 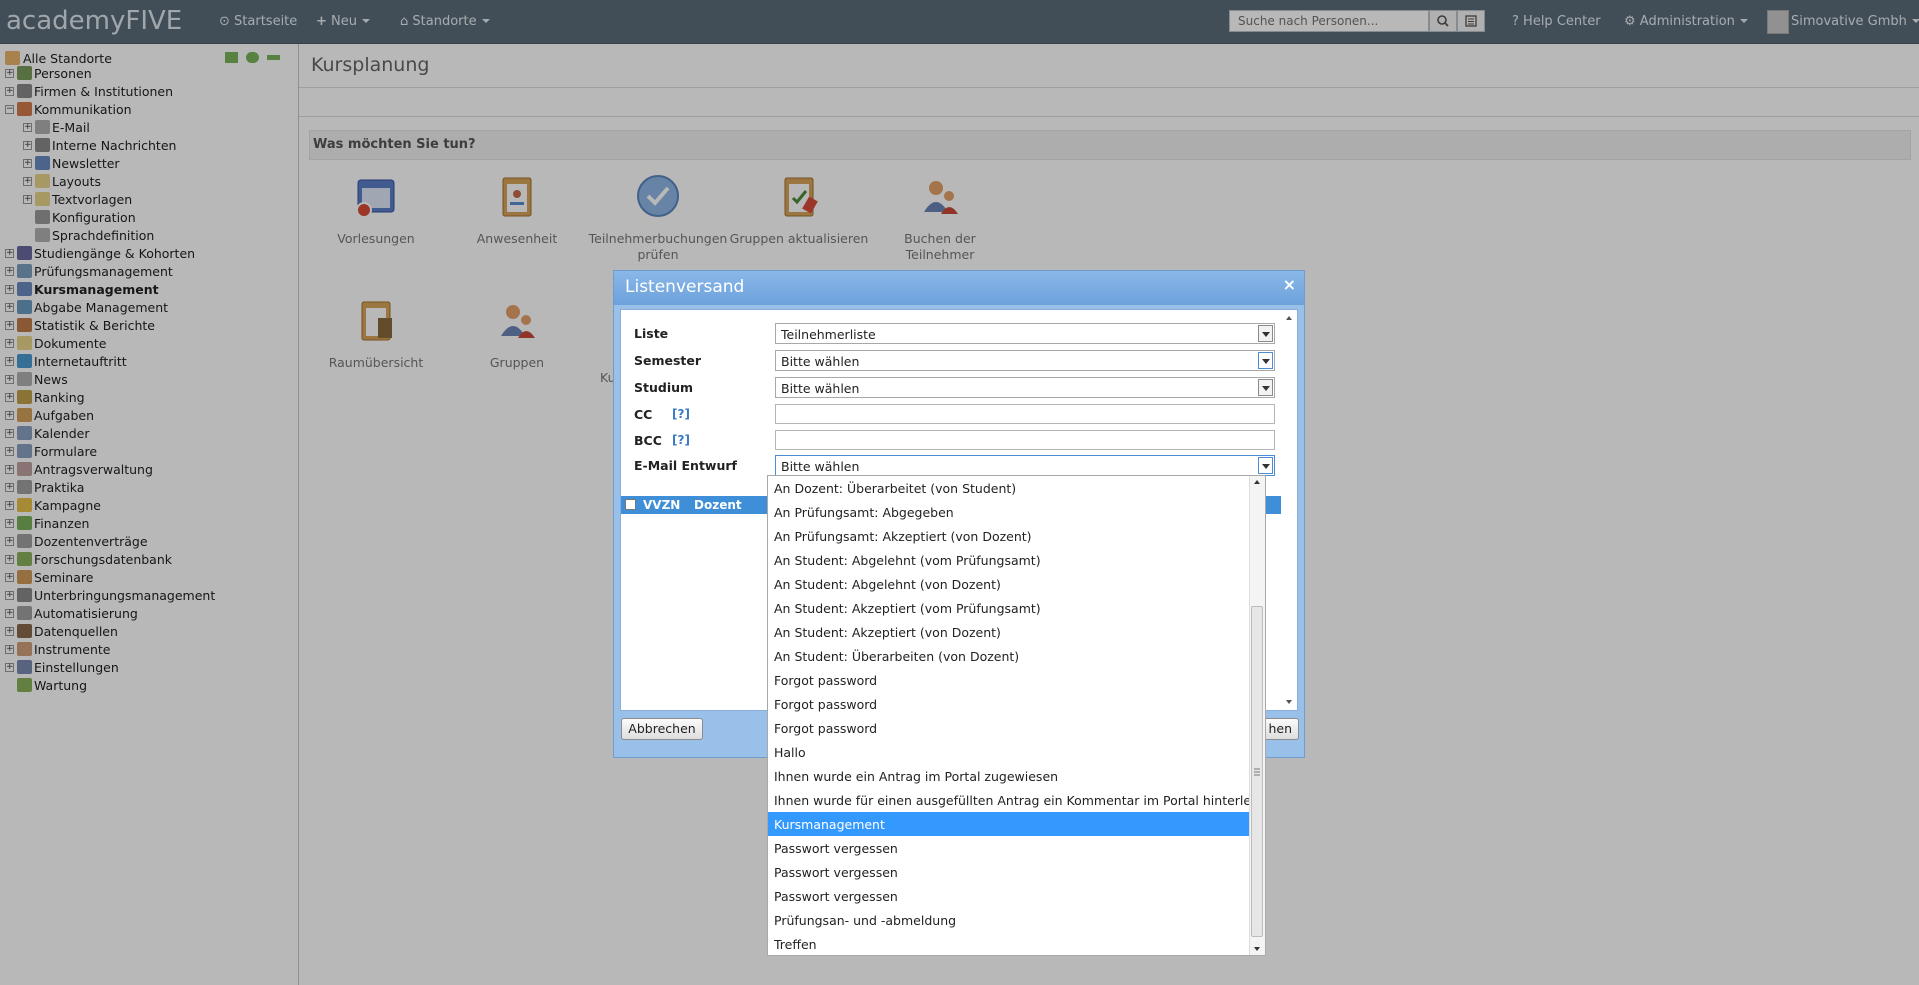 What do you see at coordinates (648, 440) in the screenshot?
I see `bcc-label: BCC` at bounding box center [648, 440].